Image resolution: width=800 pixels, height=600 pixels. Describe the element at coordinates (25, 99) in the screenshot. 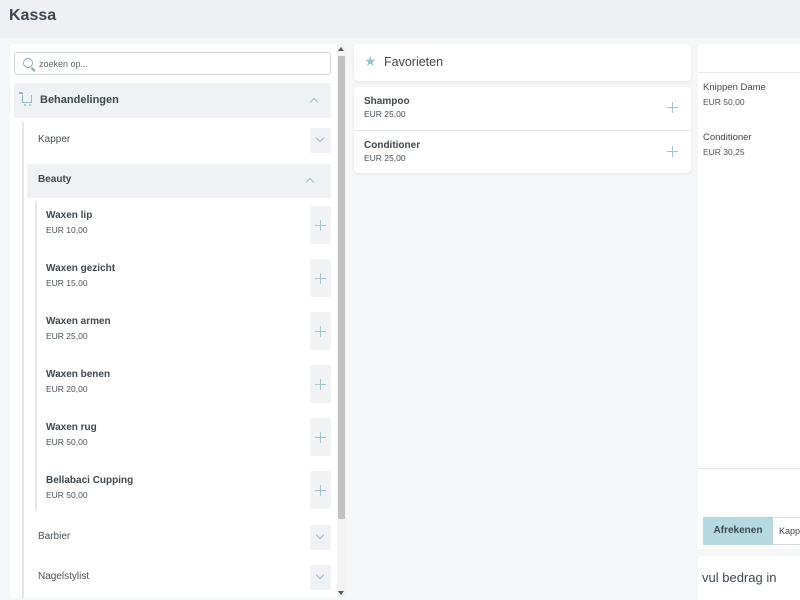

I see `cart-icon` at that location.